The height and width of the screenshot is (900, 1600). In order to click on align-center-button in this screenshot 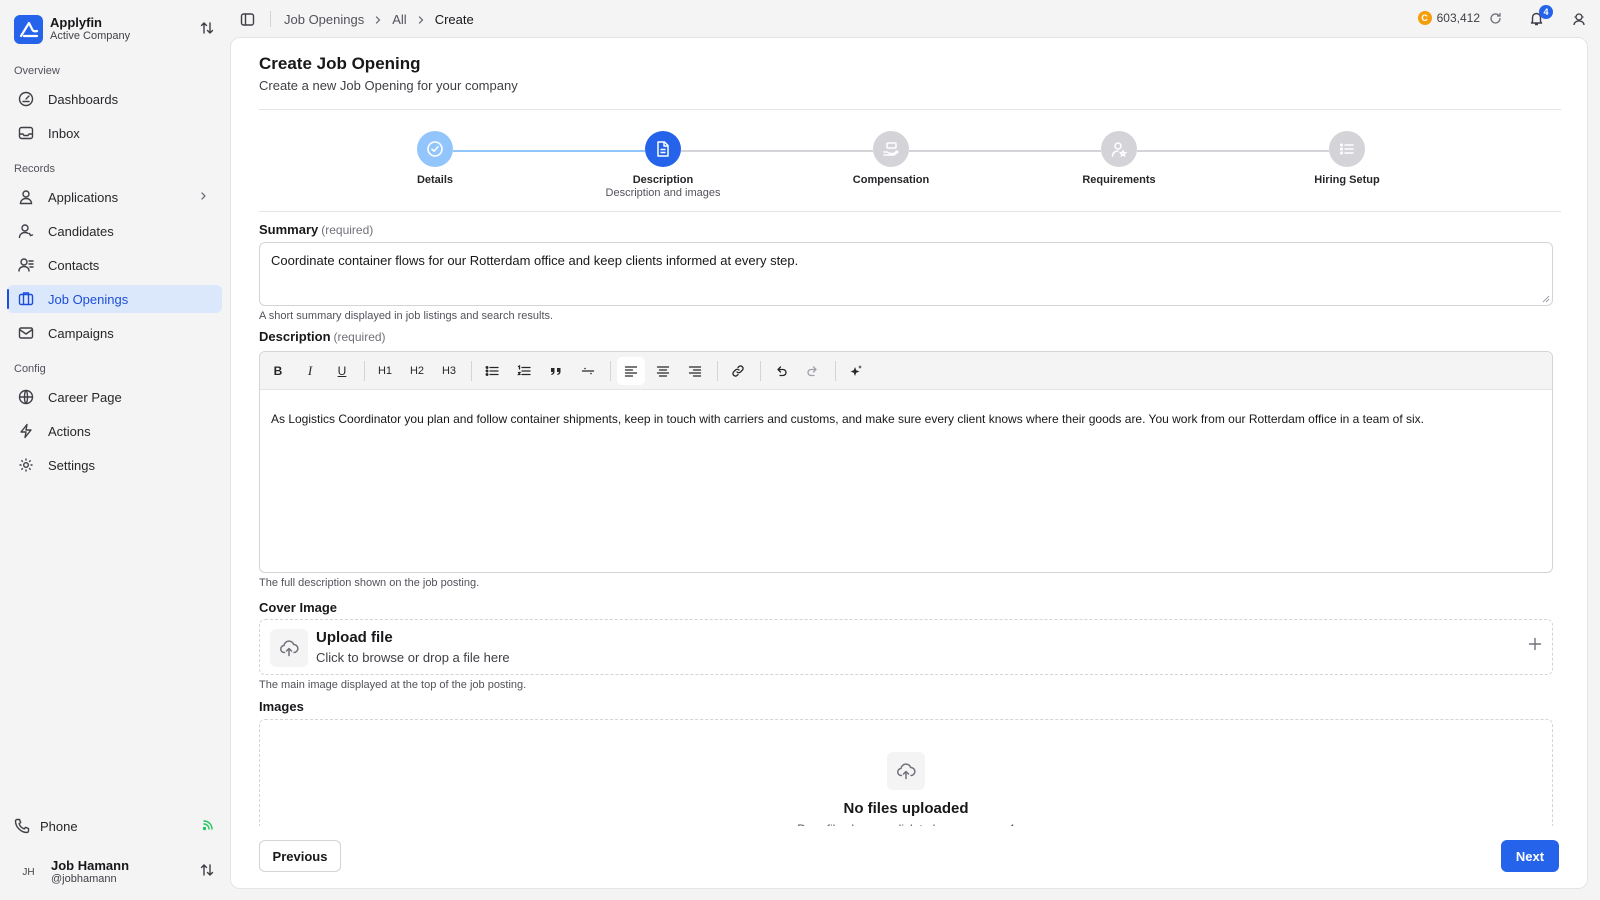, I will do `click(663, 371)`.